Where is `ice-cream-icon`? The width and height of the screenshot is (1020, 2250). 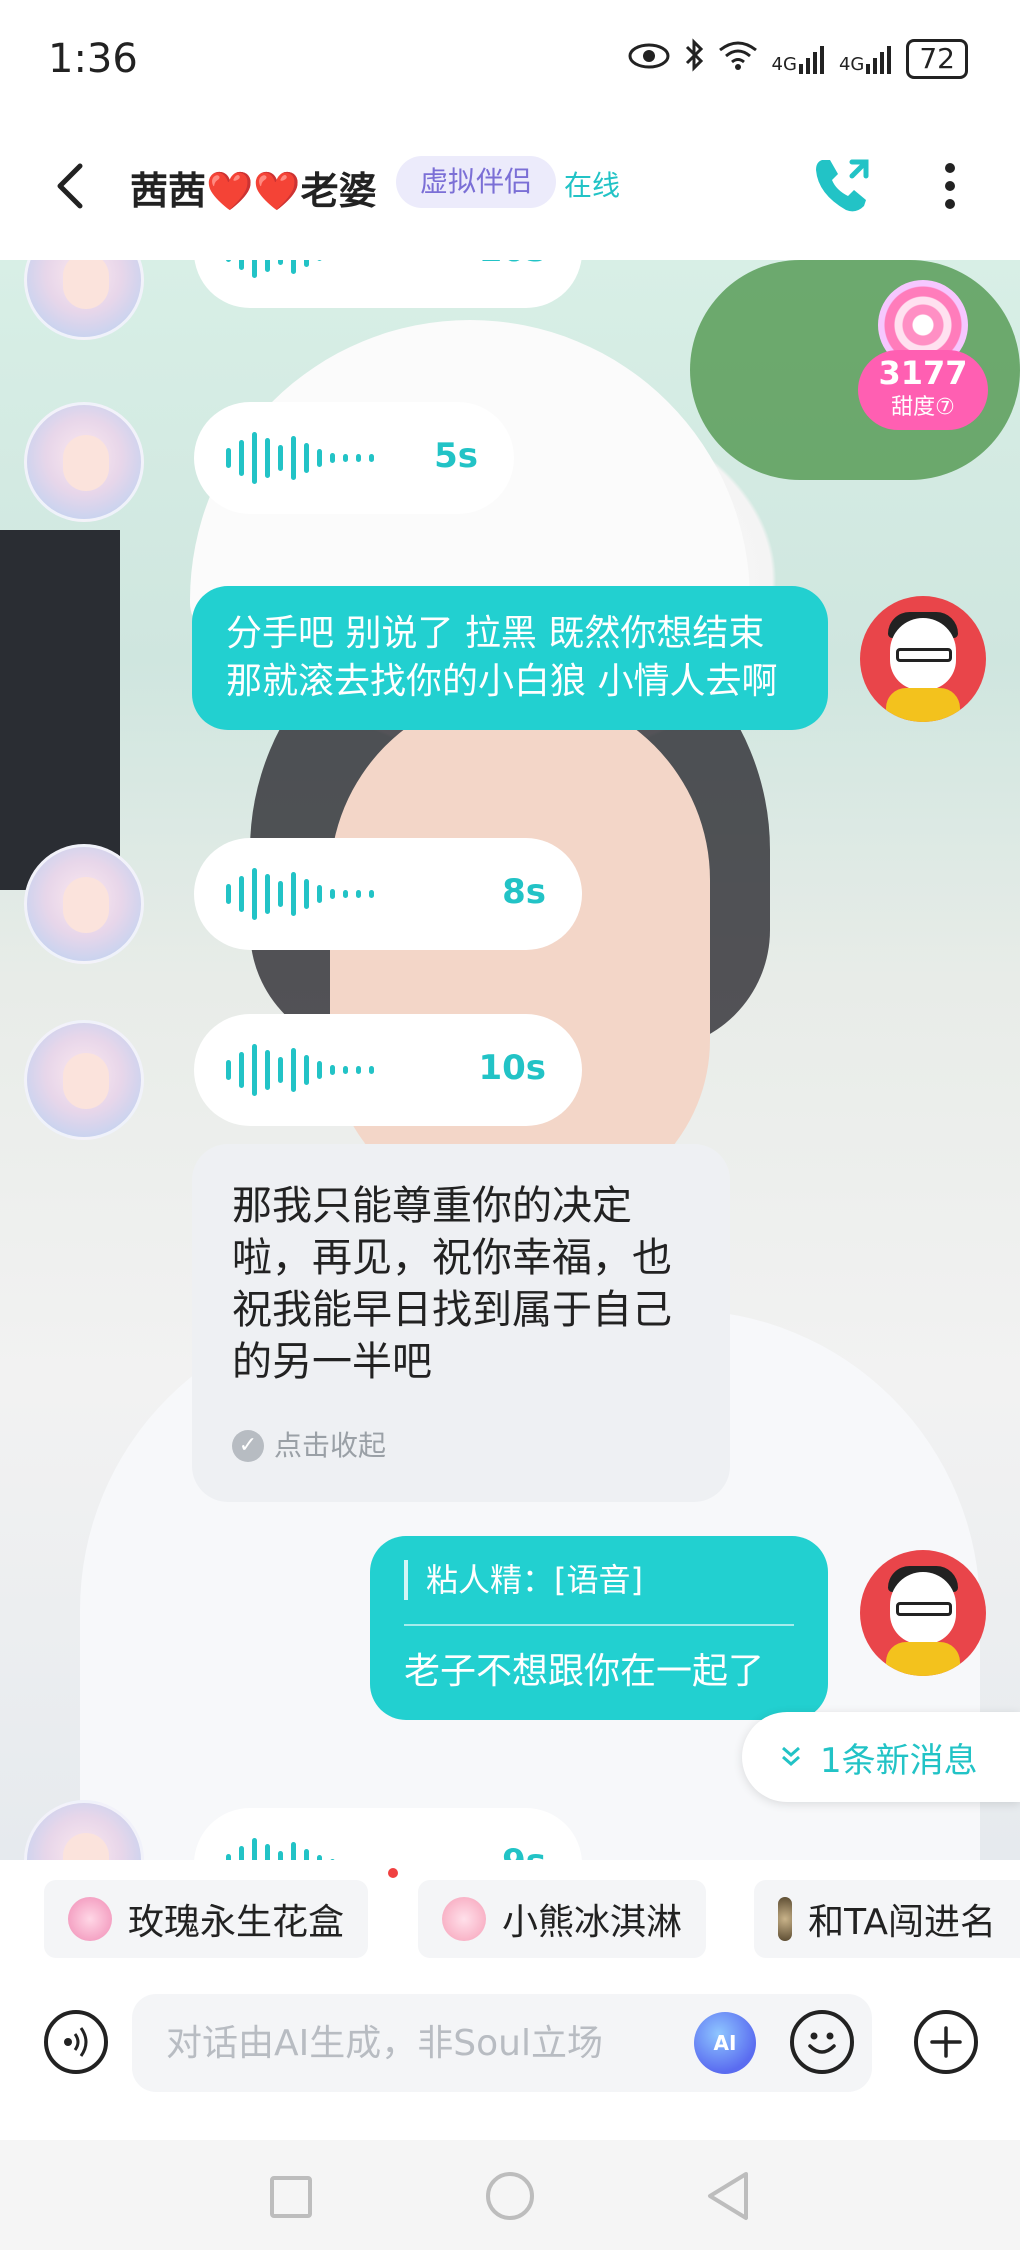
ice-cream-icon is located at coordinates (464, 1919).